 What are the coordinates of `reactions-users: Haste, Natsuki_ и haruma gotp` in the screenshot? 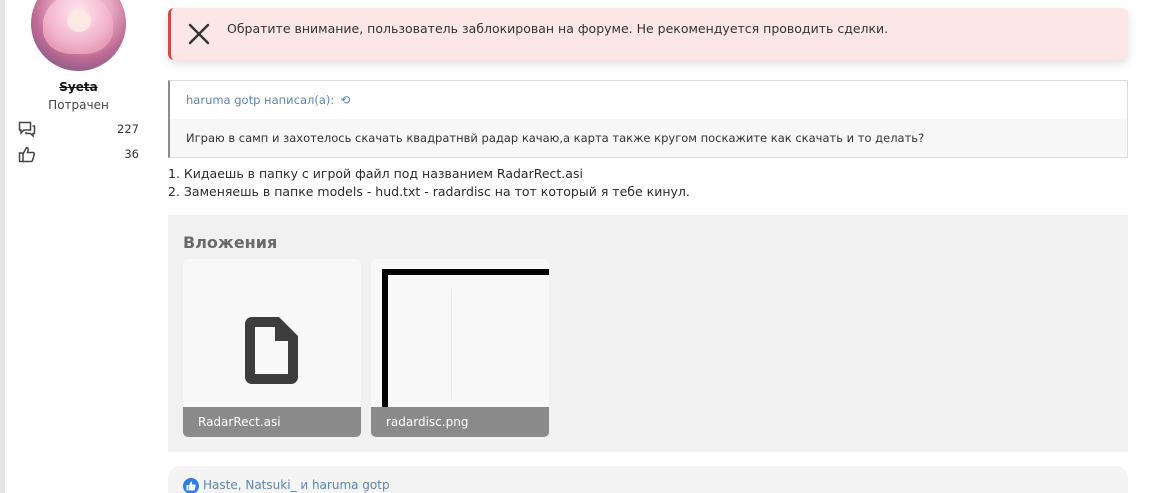 It's located at (296, 485).